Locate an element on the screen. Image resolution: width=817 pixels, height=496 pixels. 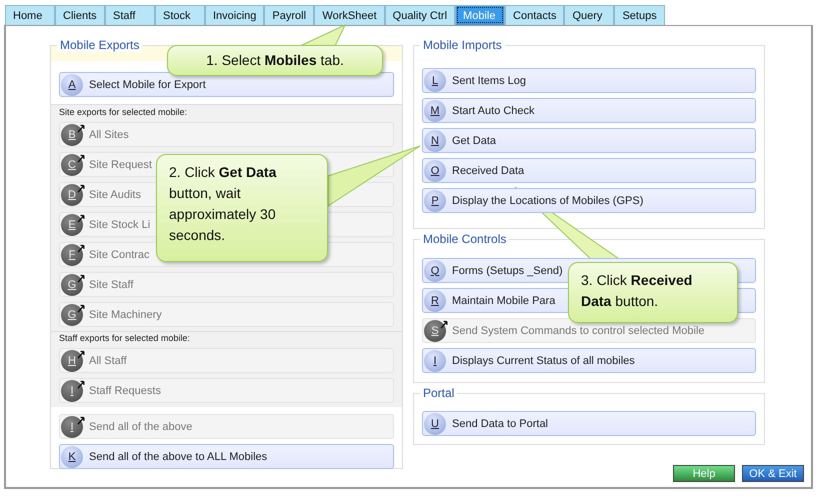
shortcut-key: A is located at coordinates (72, 85).